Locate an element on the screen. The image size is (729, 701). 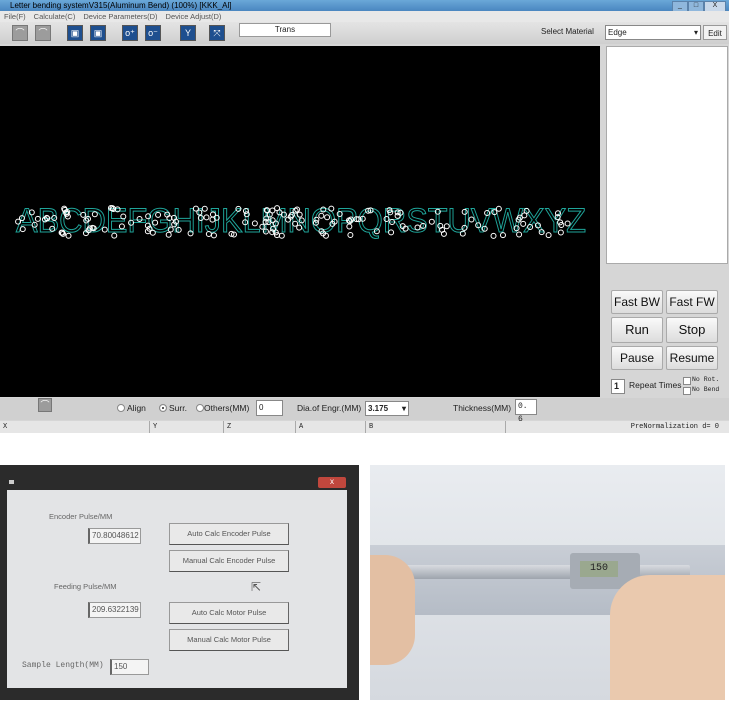
cursor-icon: ⇱ is located at coordinates (256, 587).